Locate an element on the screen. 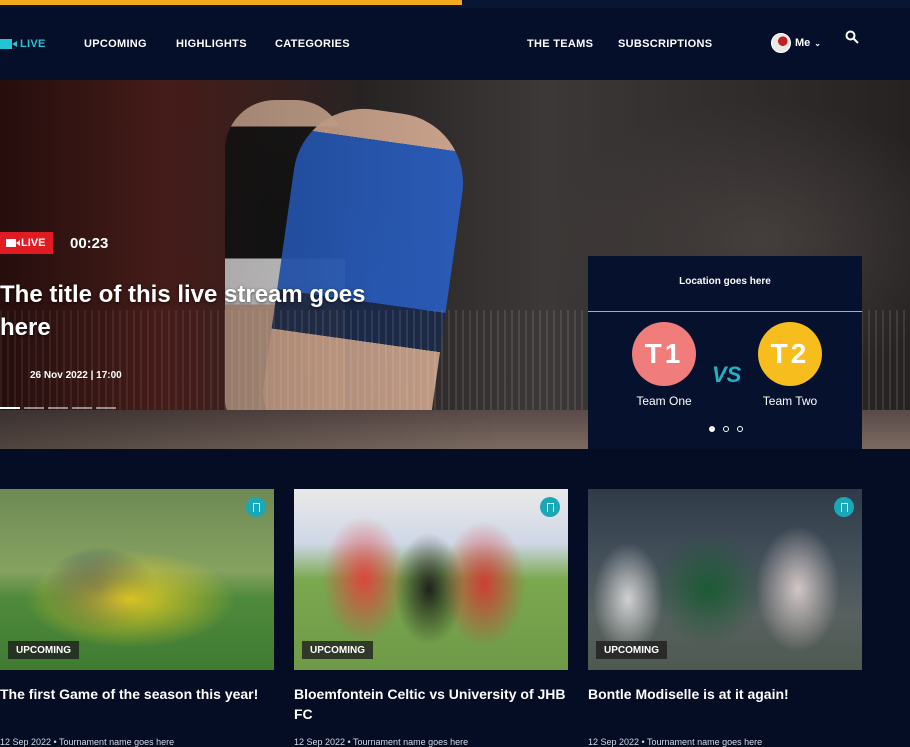 The width and height of the screenshot is (910, 747). team-one-badge: T1 is located at coordinates (664, 354).